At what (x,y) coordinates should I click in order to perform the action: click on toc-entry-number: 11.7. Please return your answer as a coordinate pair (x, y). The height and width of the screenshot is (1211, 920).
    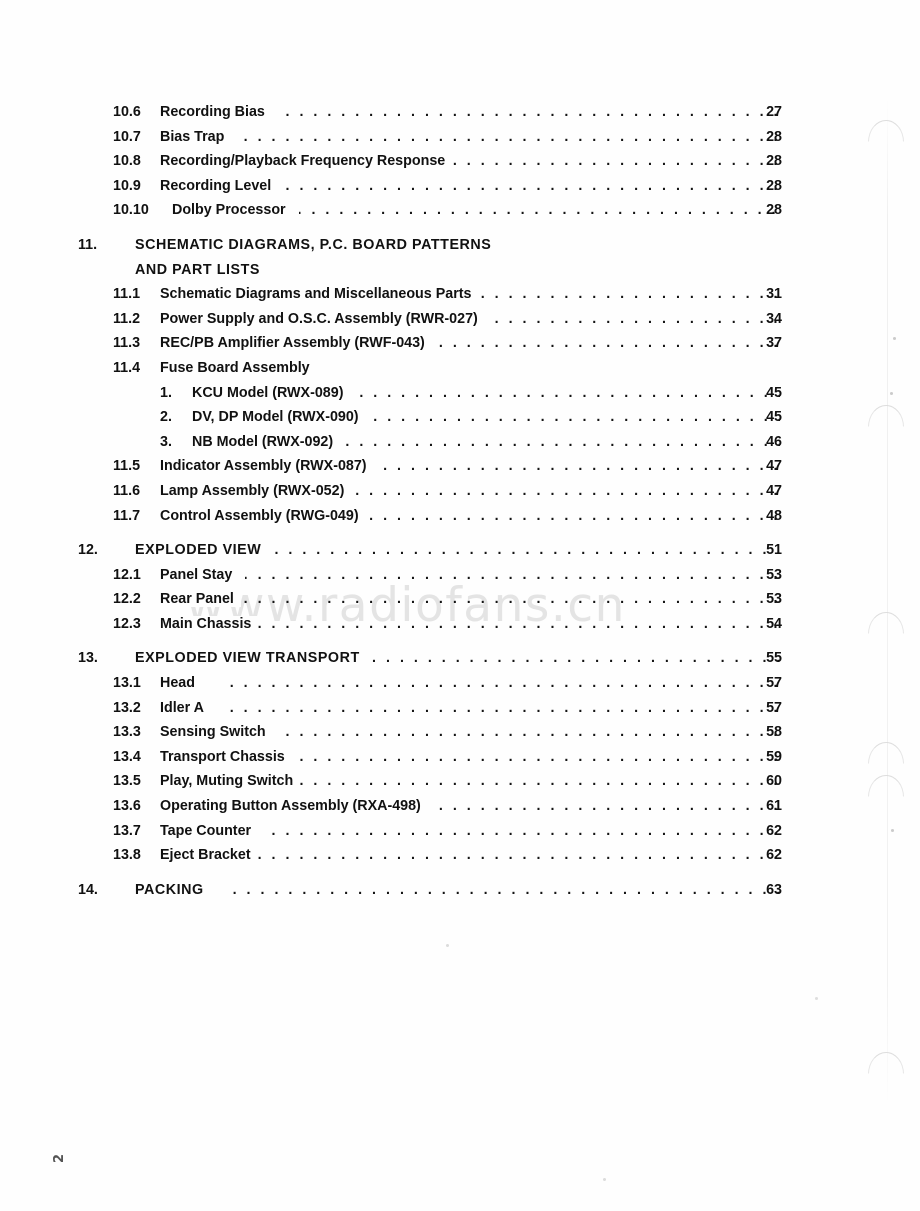
    Looking at the image, I should click on (127, 515).